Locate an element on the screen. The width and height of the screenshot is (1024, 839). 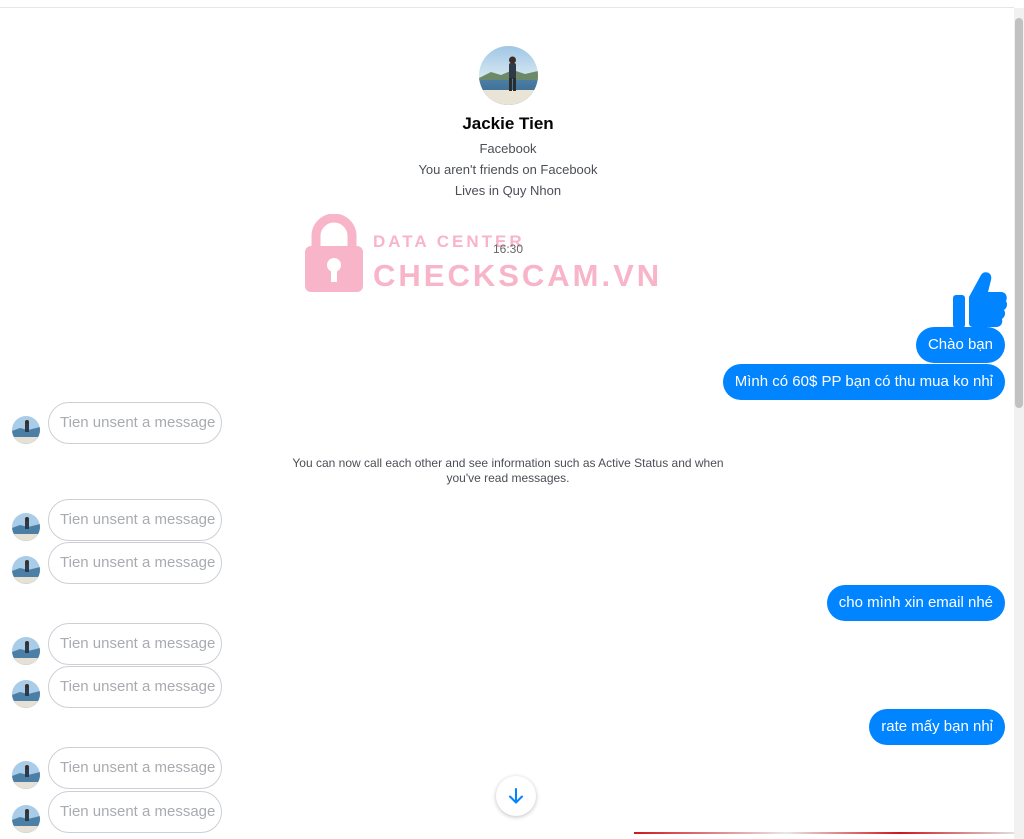
thumbs-up-icon is located at coordinates (980, 300).